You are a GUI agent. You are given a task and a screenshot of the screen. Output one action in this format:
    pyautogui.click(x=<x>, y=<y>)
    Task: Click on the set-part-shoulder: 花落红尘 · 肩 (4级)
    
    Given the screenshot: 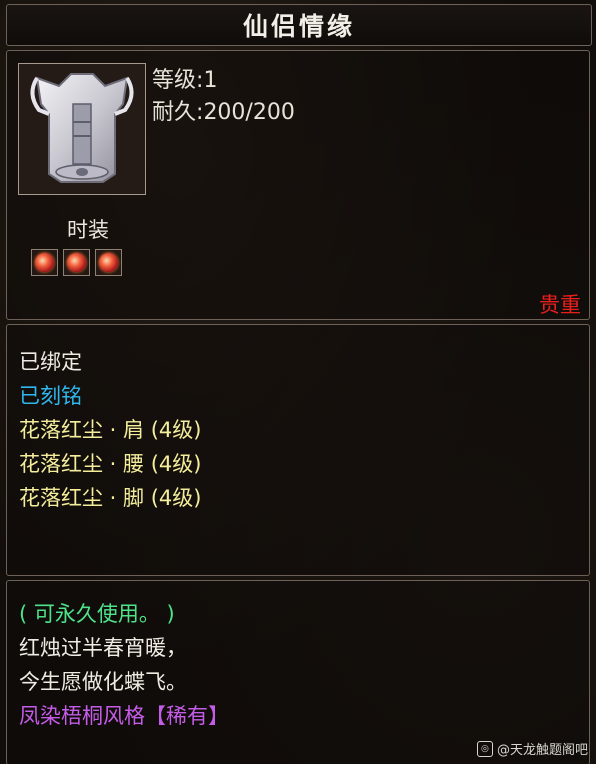 What is the action you would take?
    pyautogui.click(x=110, y=430)
    